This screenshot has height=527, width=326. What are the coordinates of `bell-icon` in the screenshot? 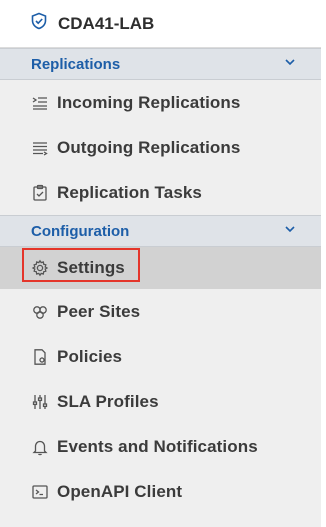 It's located at (40, 447).